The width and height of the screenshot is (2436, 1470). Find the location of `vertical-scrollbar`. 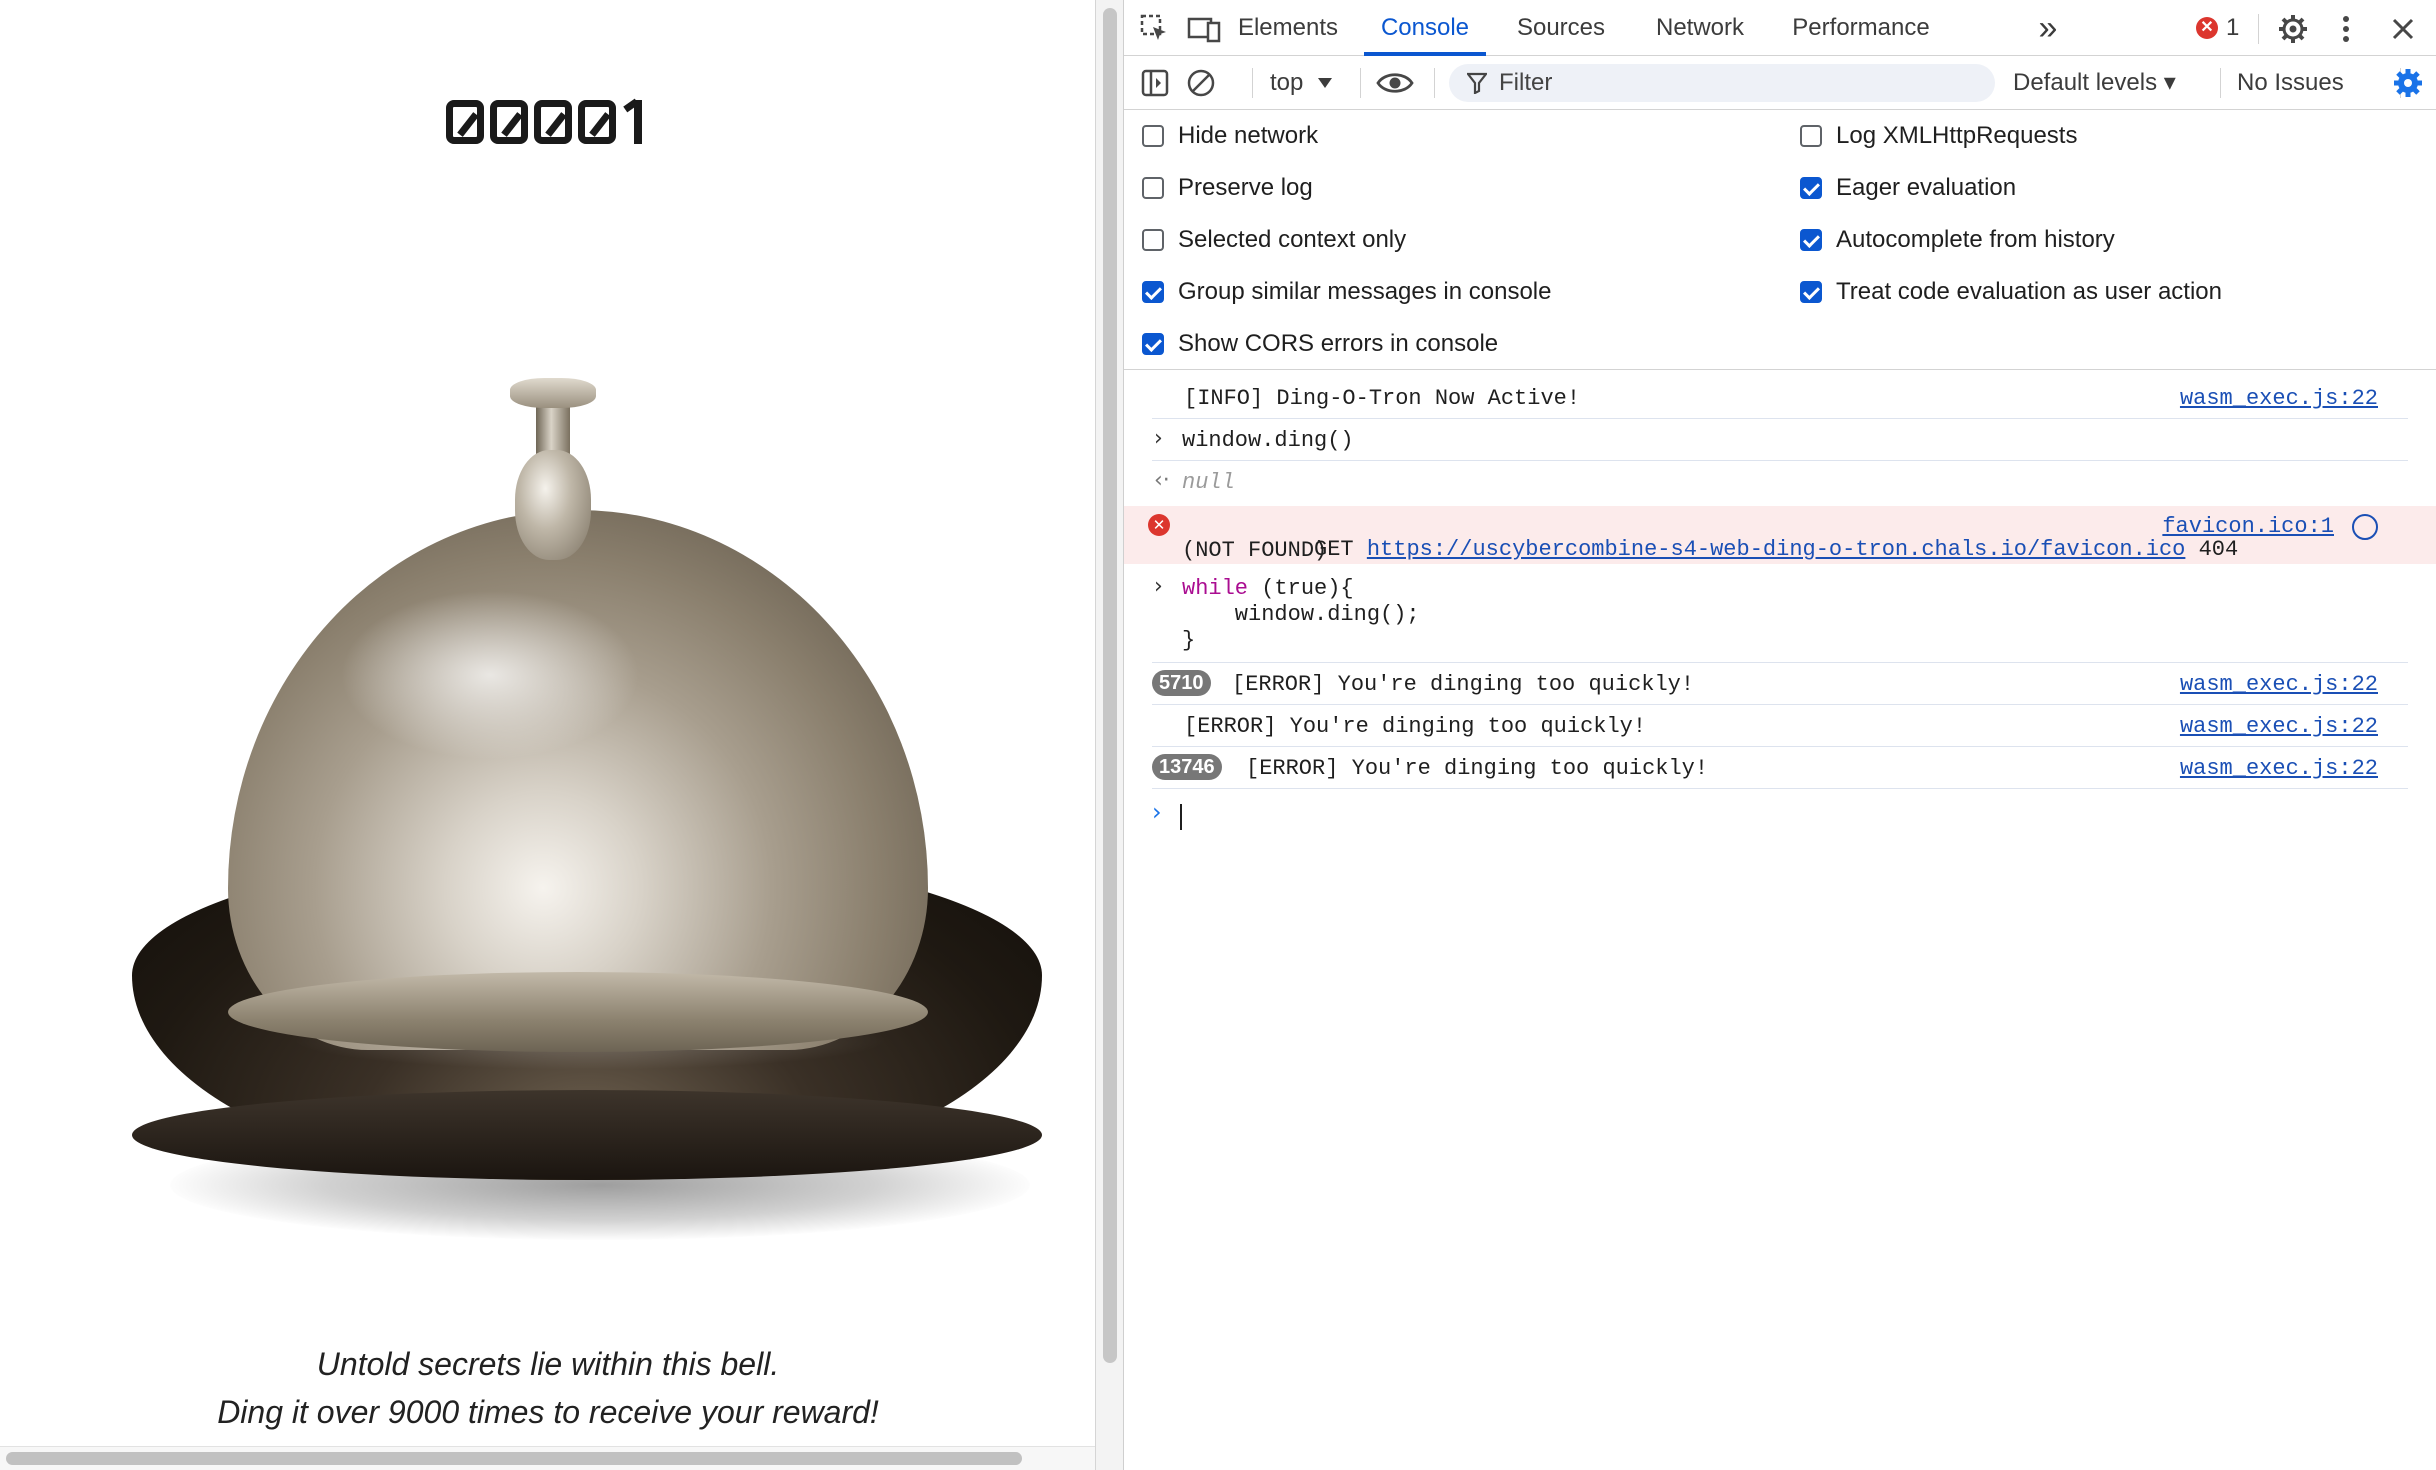

vertical-scrollbar is located at coordinates (1110, 735).